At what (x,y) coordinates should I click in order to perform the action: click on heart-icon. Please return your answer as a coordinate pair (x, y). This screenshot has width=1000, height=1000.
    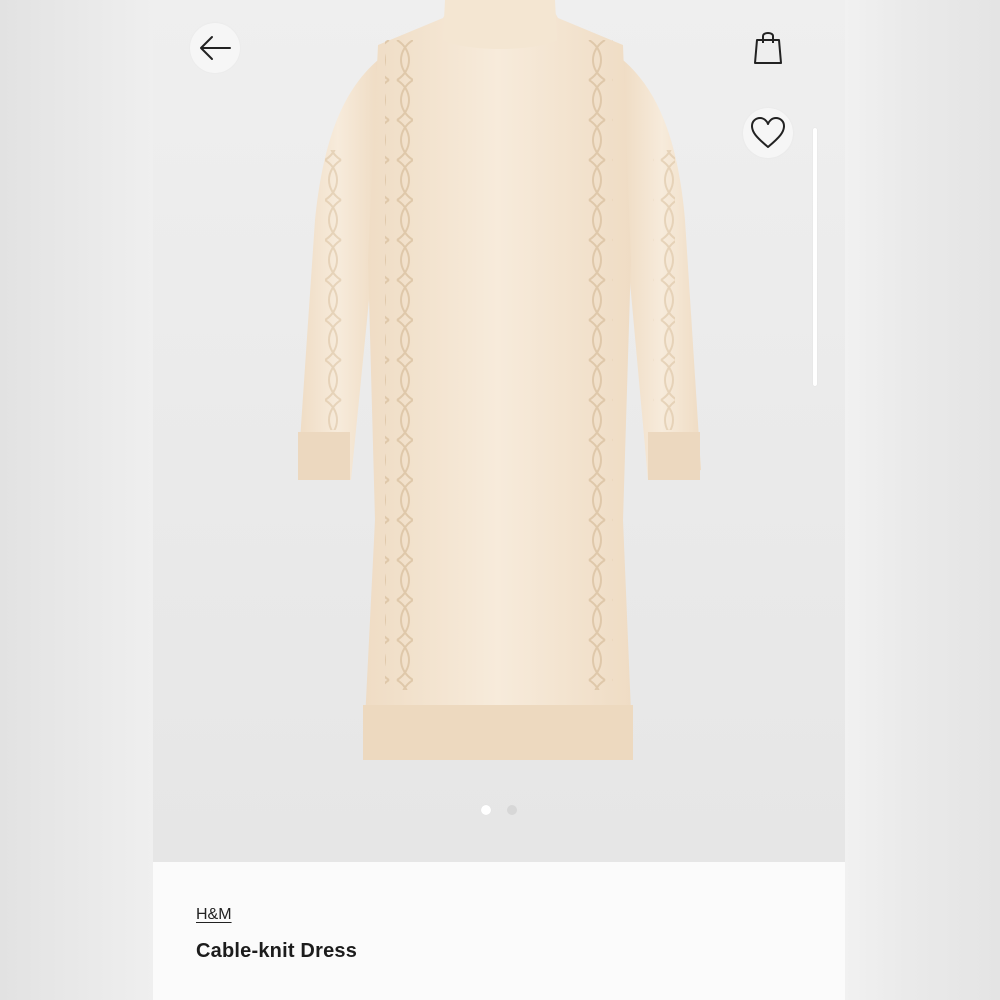
    Looking at the image, I should click on (768, 132).